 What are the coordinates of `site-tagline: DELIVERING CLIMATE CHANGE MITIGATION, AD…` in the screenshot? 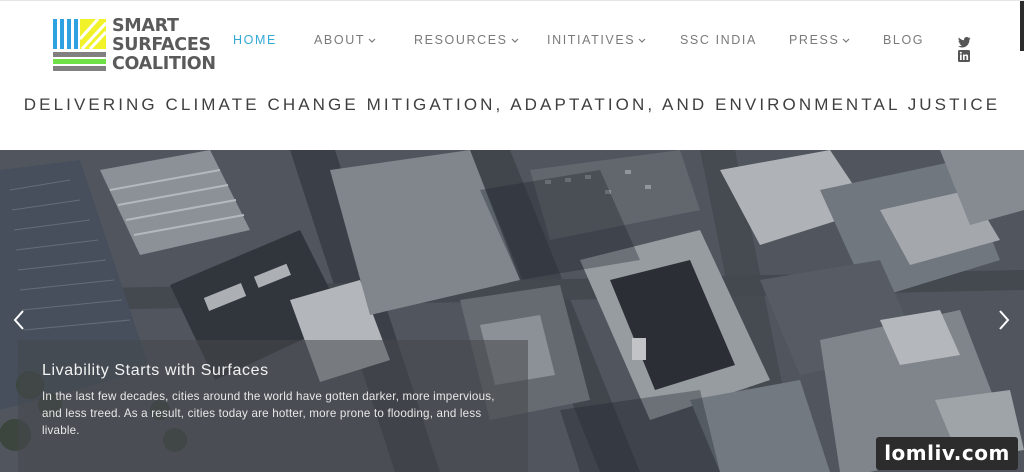 It's located at (512, 104).